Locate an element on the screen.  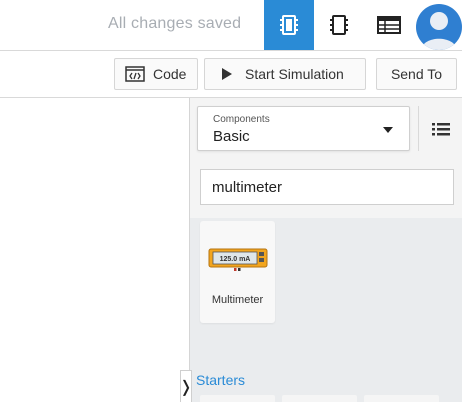
search-area is located at coordinates (326, 188).